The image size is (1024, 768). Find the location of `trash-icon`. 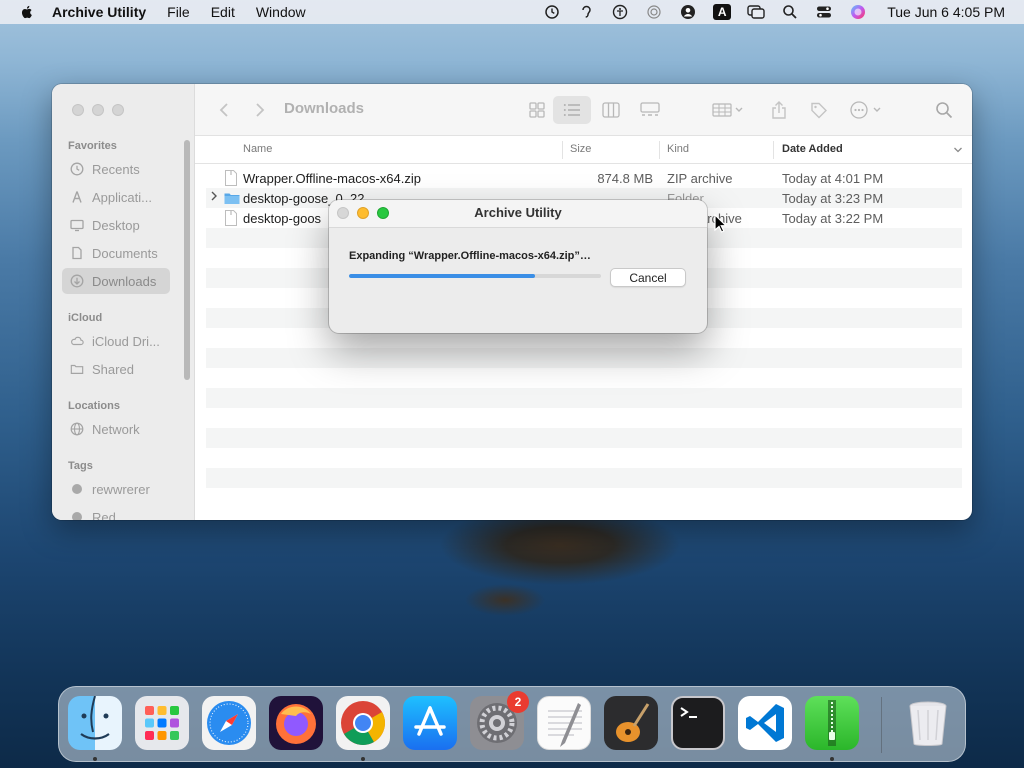

trash-icon is located at coordinates (928, 723).